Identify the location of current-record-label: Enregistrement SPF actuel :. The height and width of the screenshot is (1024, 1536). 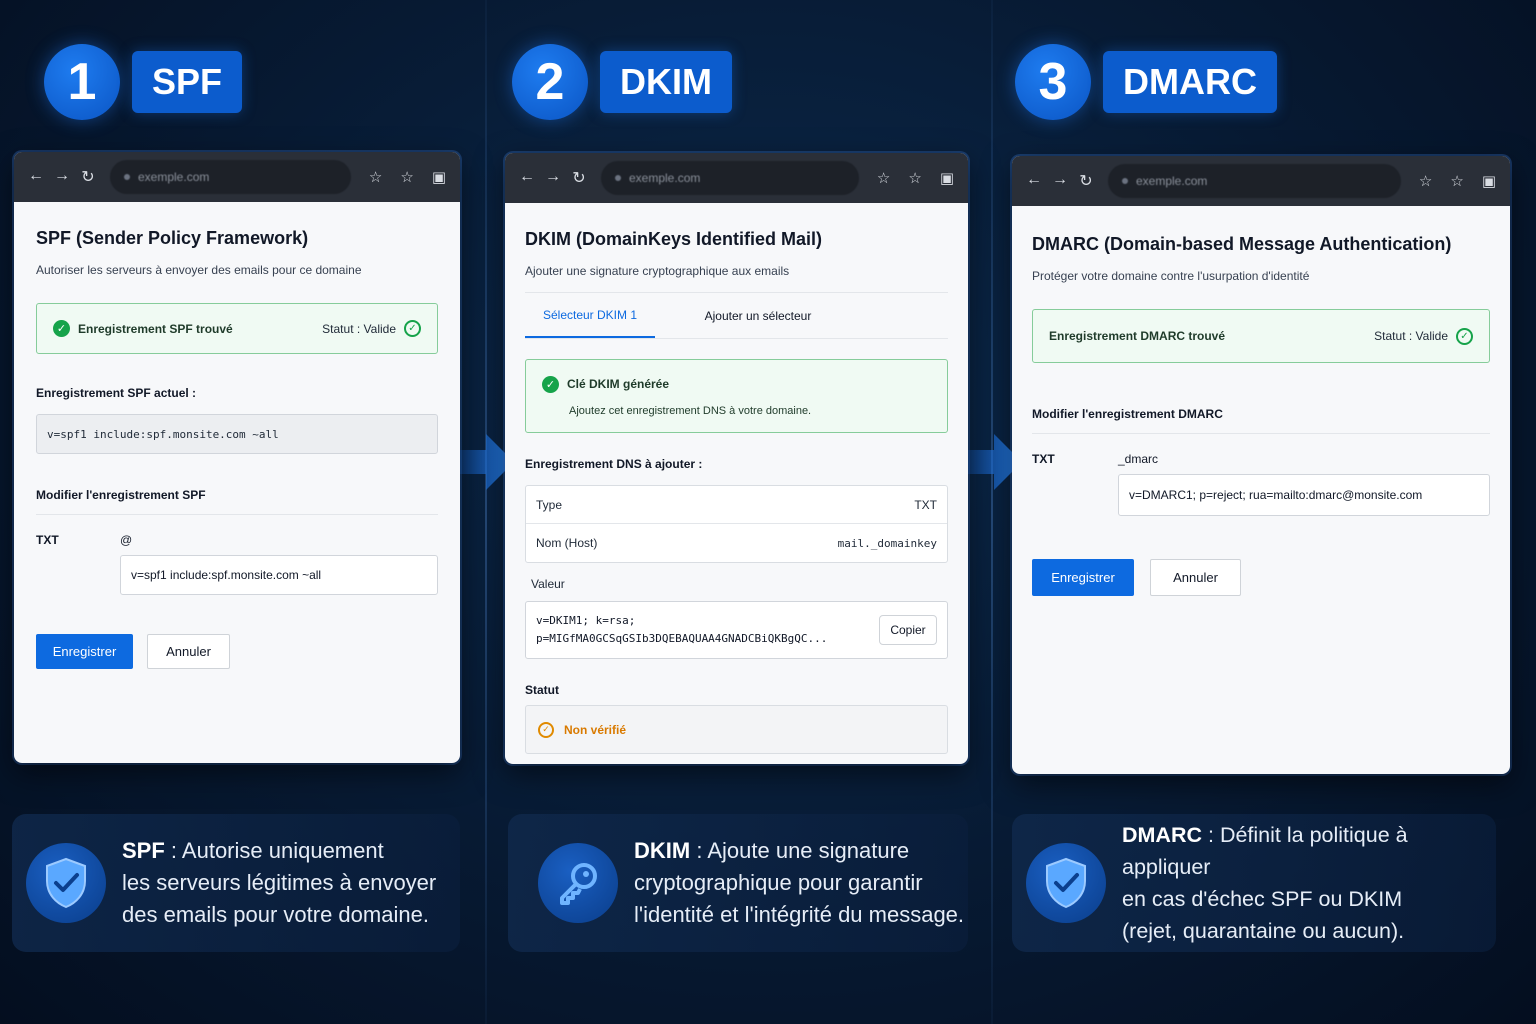
(116, 393).